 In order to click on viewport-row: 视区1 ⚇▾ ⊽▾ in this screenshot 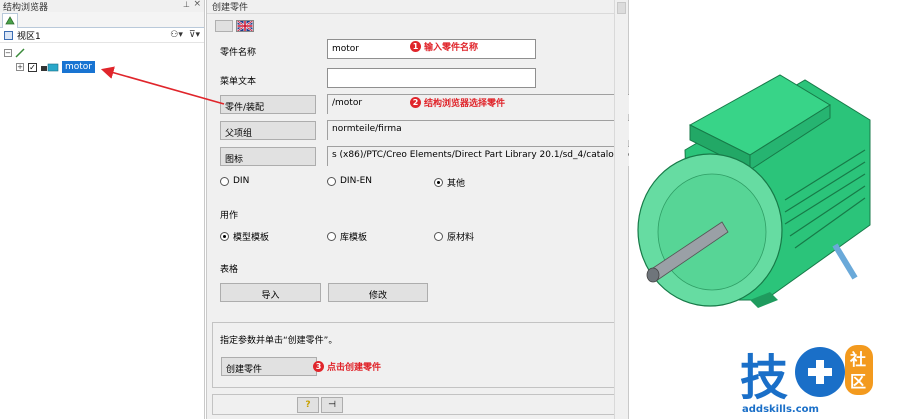, I will do `click(102, 35)`.